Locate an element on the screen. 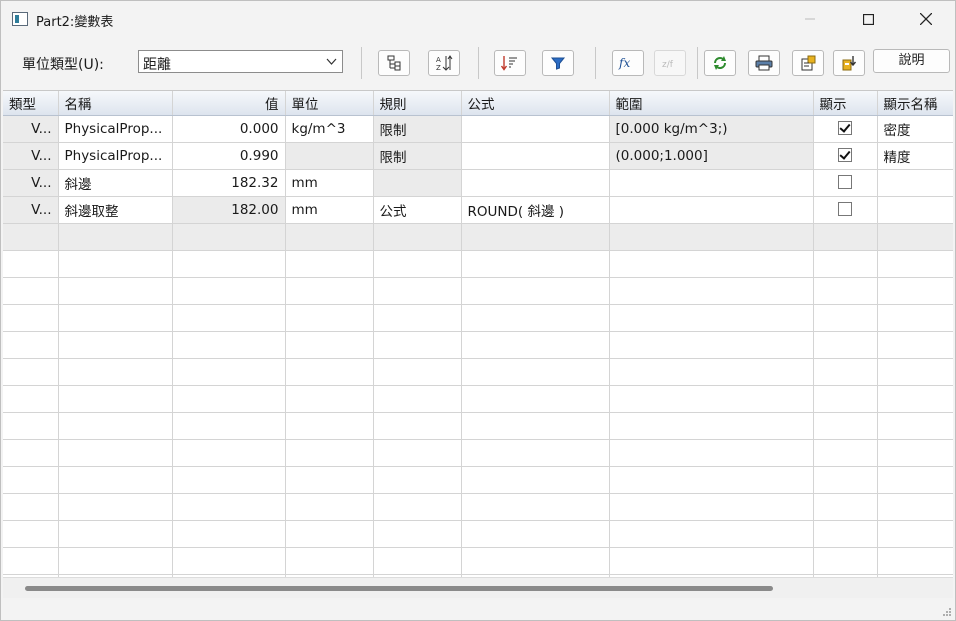 The width and height of the screenshot is (956, 621). column-header-range: 範圍 is located at coordinates (711, 103).